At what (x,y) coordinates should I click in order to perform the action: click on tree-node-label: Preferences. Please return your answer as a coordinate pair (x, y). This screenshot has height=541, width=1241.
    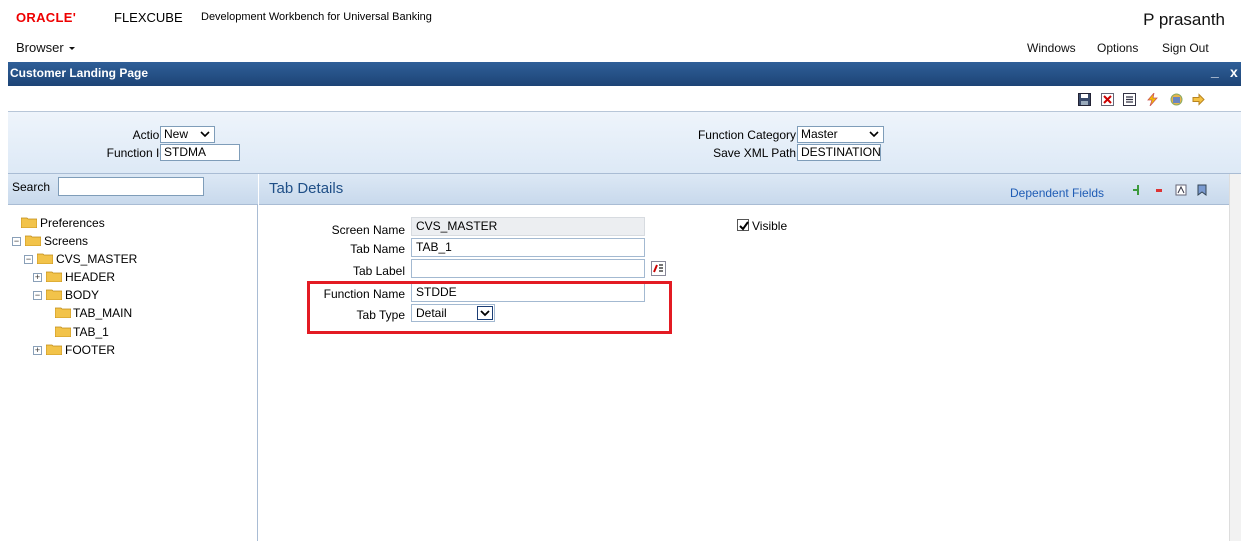
    Looking at the image, I should click on (72, 223).